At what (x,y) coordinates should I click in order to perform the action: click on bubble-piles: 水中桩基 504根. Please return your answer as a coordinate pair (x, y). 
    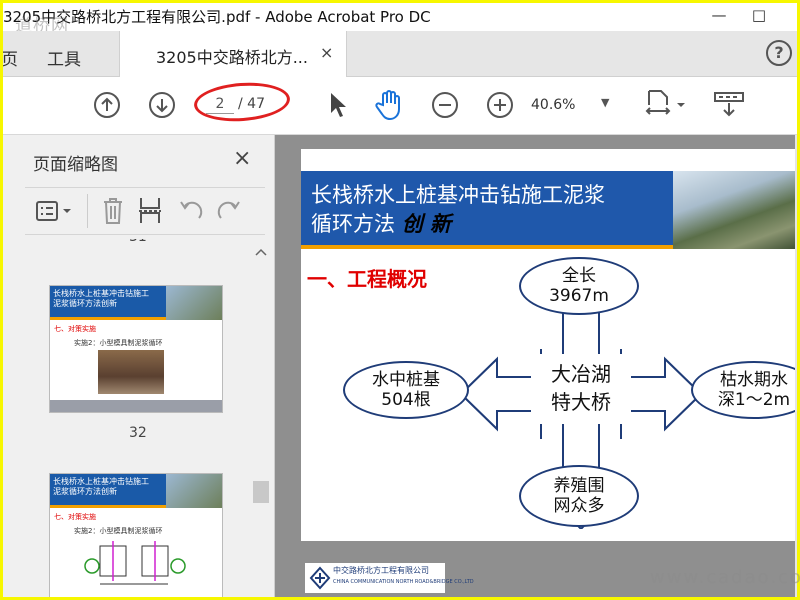
    Looking at the image, I should click on (406, 390).